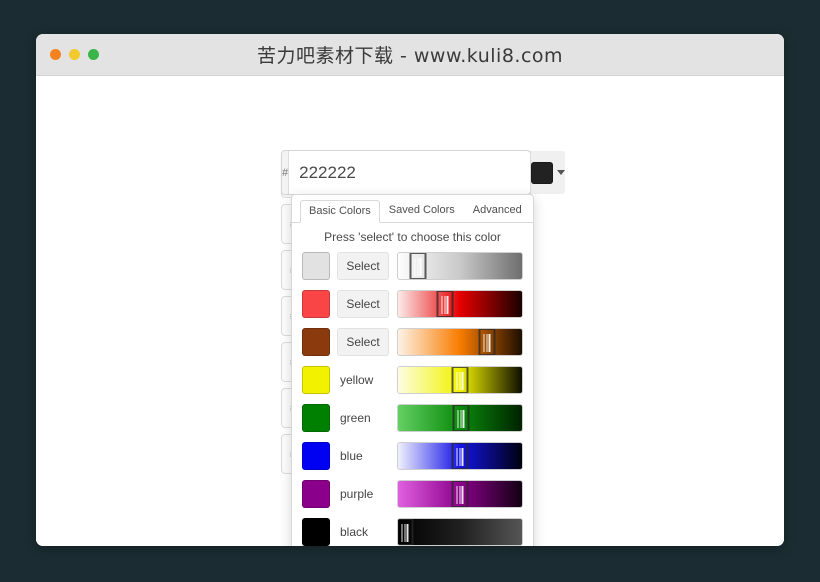 The width and height of the screenshot is (820, 582). What do you see at coordinates (460, 531) in the screenshot?
I see `brightness-slider-black` at bounding box center [460, 531].